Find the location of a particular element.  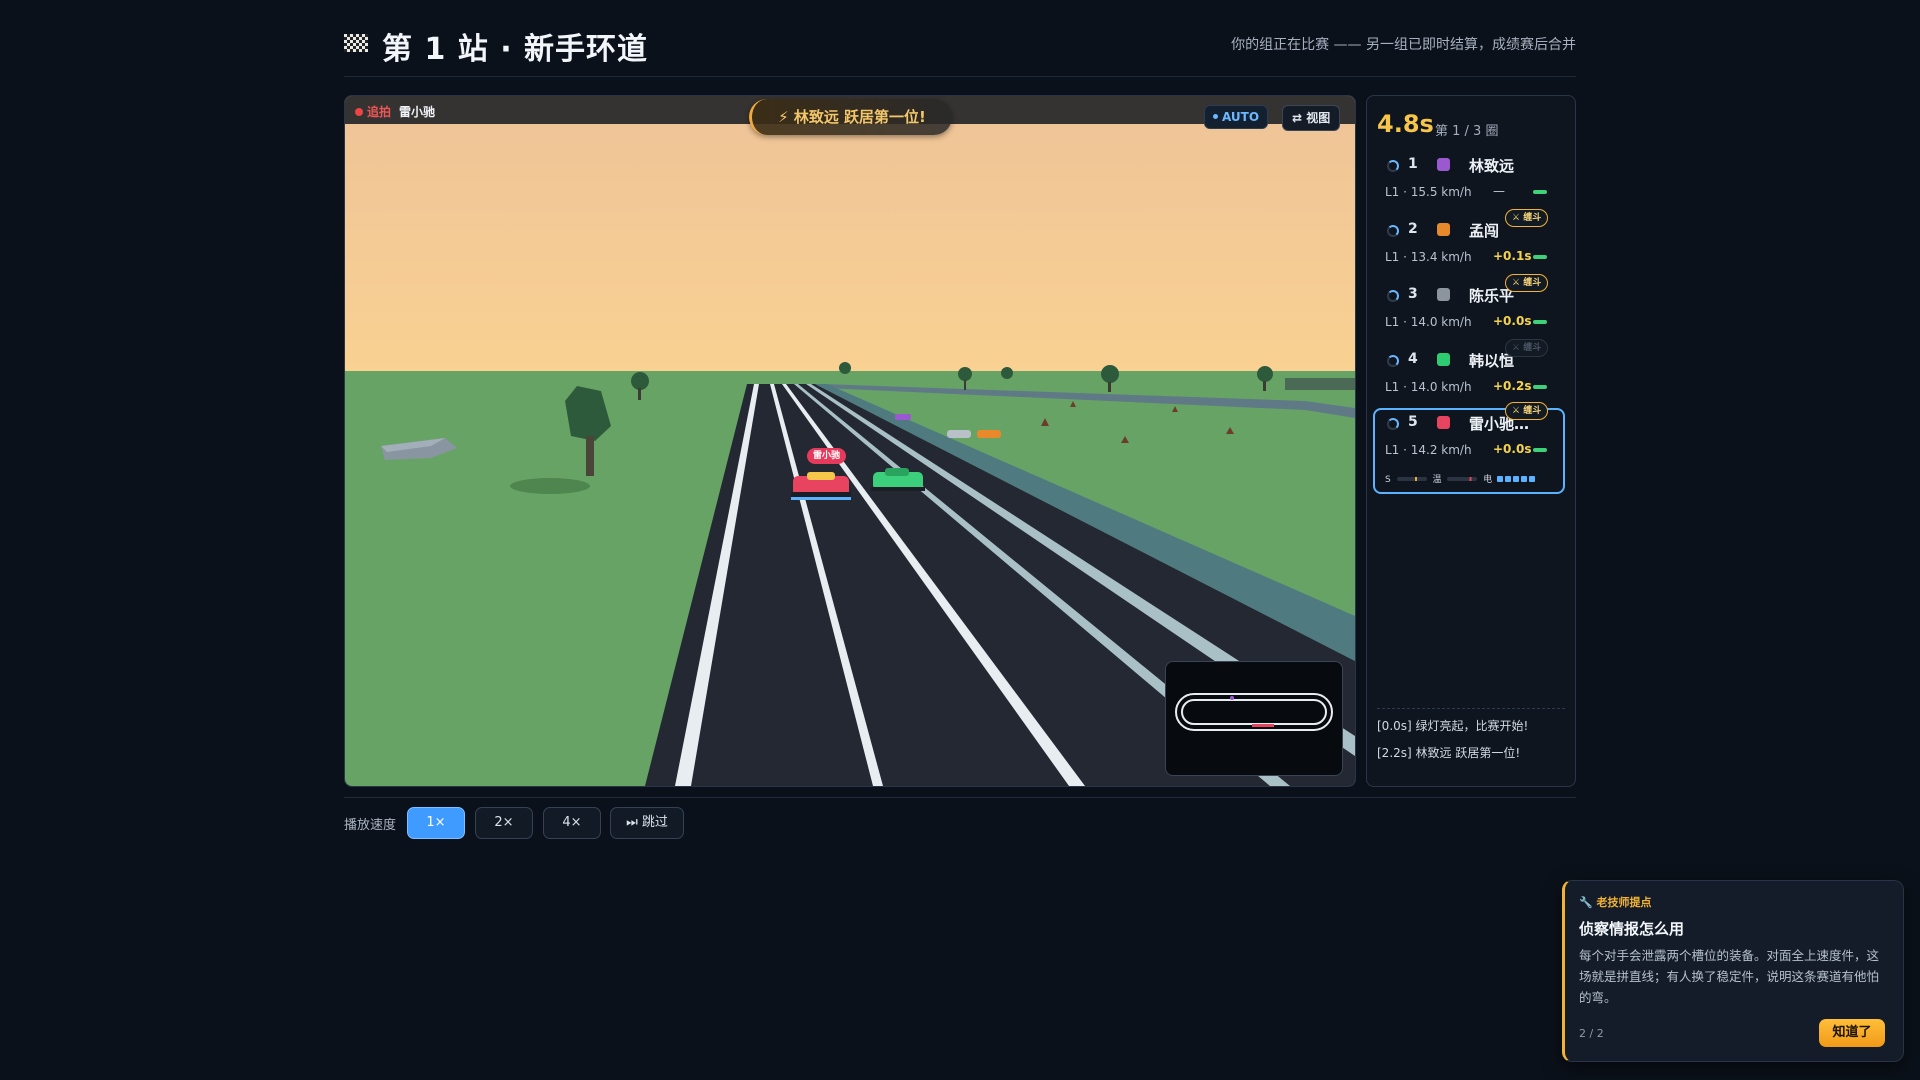

lead-change-banner: ⚡ 林致远 跃居第一位! is located at coordinates (850, 117).